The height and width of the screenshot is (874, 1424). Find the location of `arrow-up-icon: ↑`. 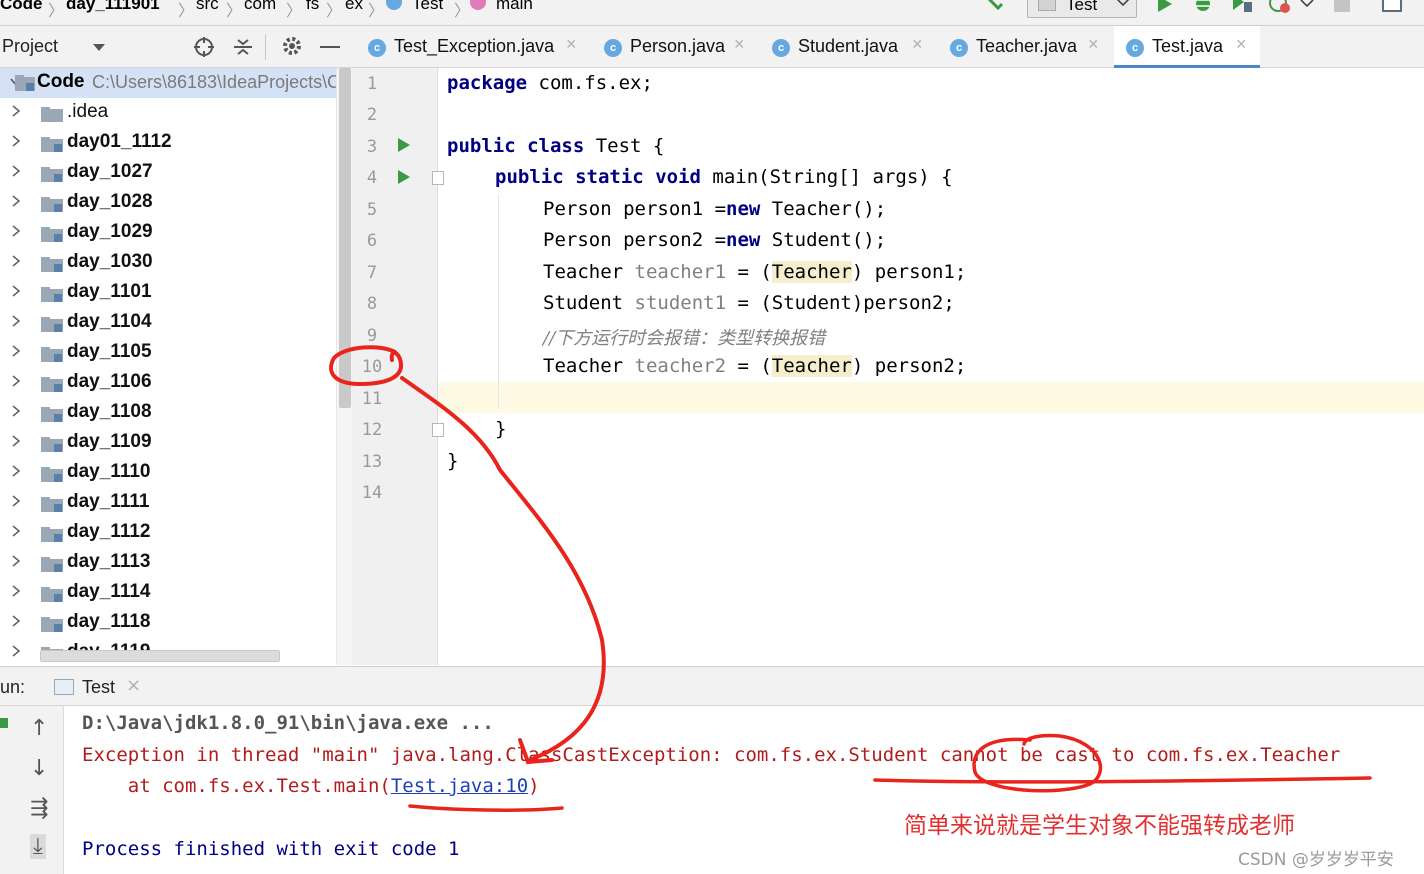

arrow-up-icon: ↑ is located at coordinates (39, 728).